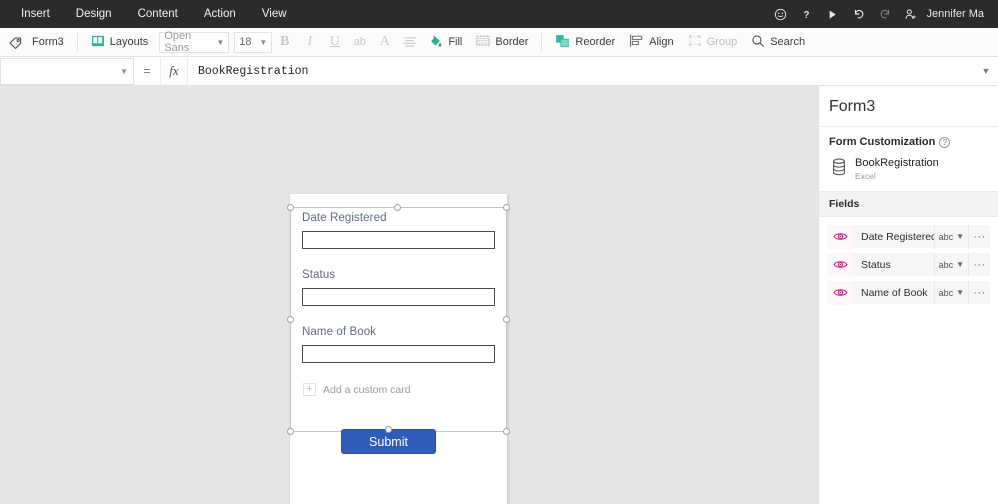 This screenshot has height=504, width=998. What do you see at coordinates (398, 240) in the screenshot?
I see `field-input-date-registered` at bounding box center [398, 240].